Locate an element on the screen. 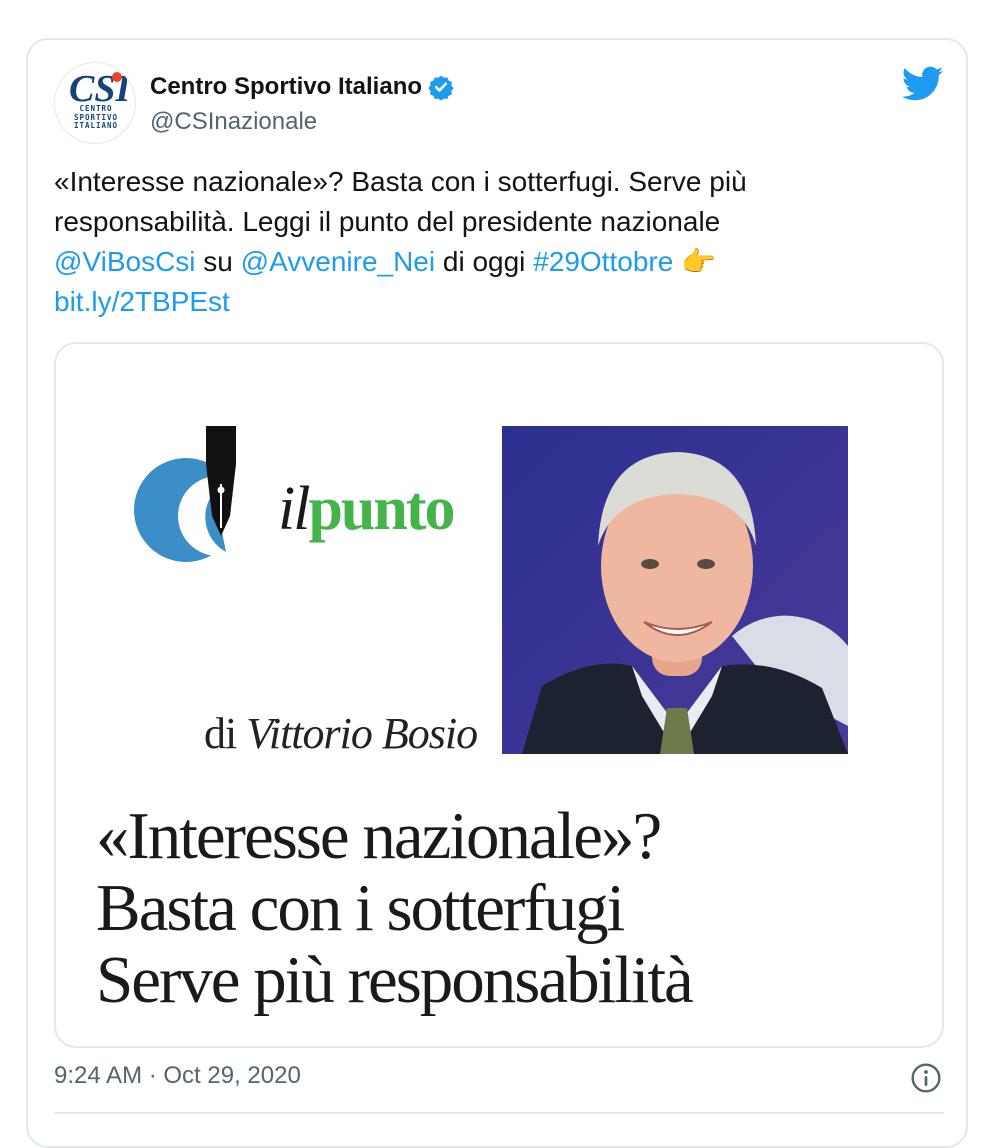  ilpunto-logo: ilpunto is located at coordinates (306, 504).